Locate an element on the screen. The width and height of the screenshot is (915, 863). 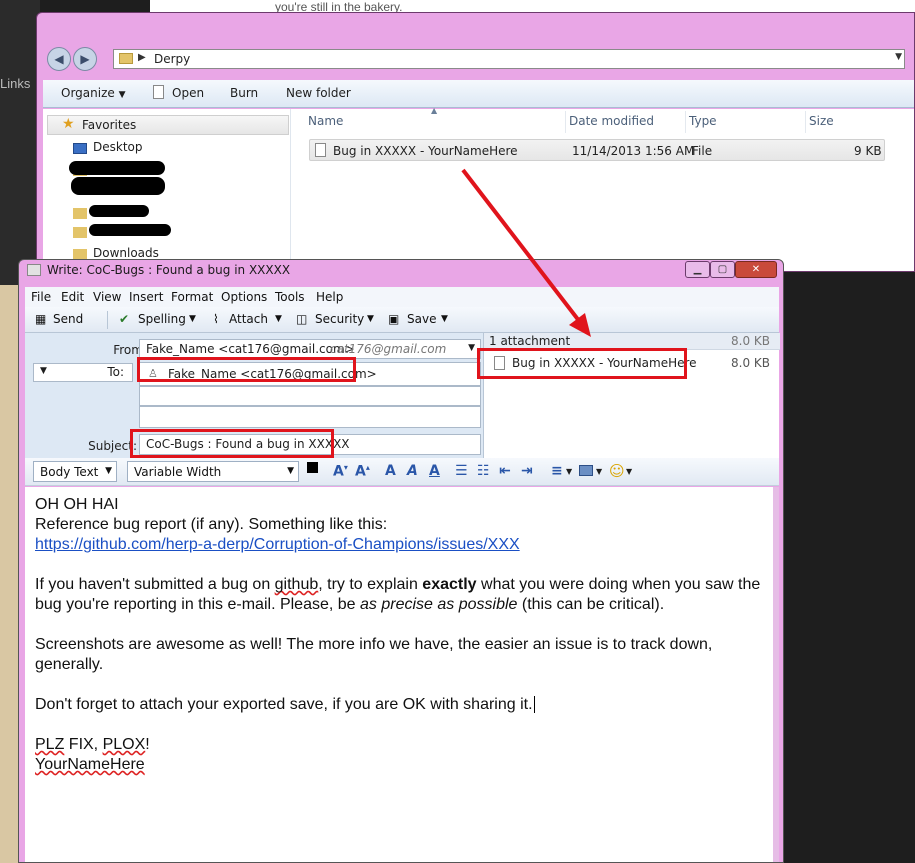
security-icon: ◫ is located at coordinates (302, 319).